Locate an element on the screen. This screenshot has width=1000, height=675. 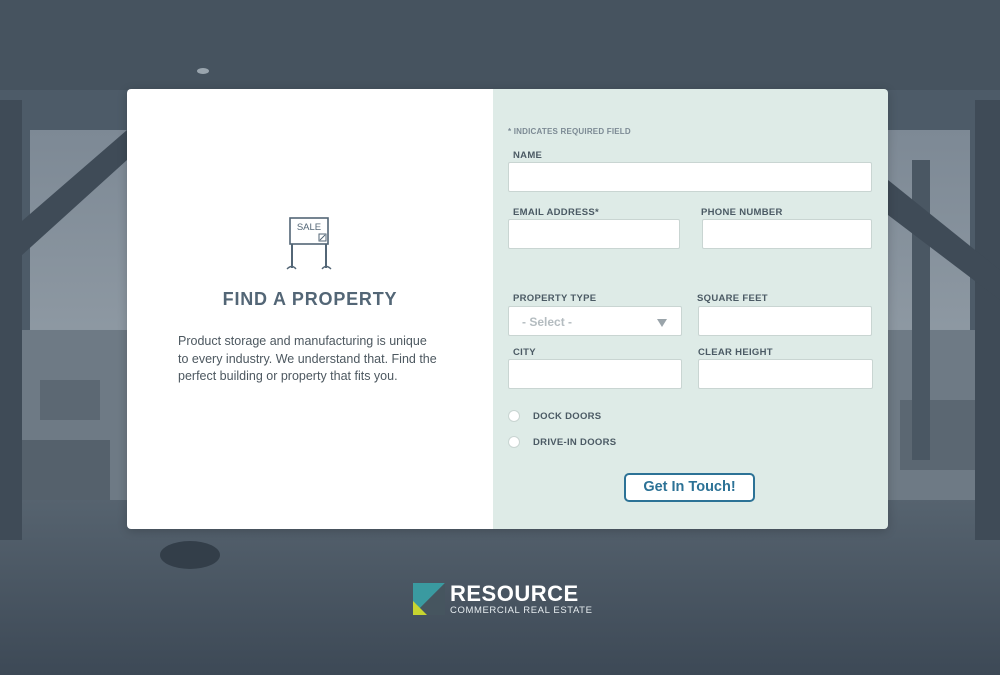
city-label: CITY is located at coordinates (524, 352).